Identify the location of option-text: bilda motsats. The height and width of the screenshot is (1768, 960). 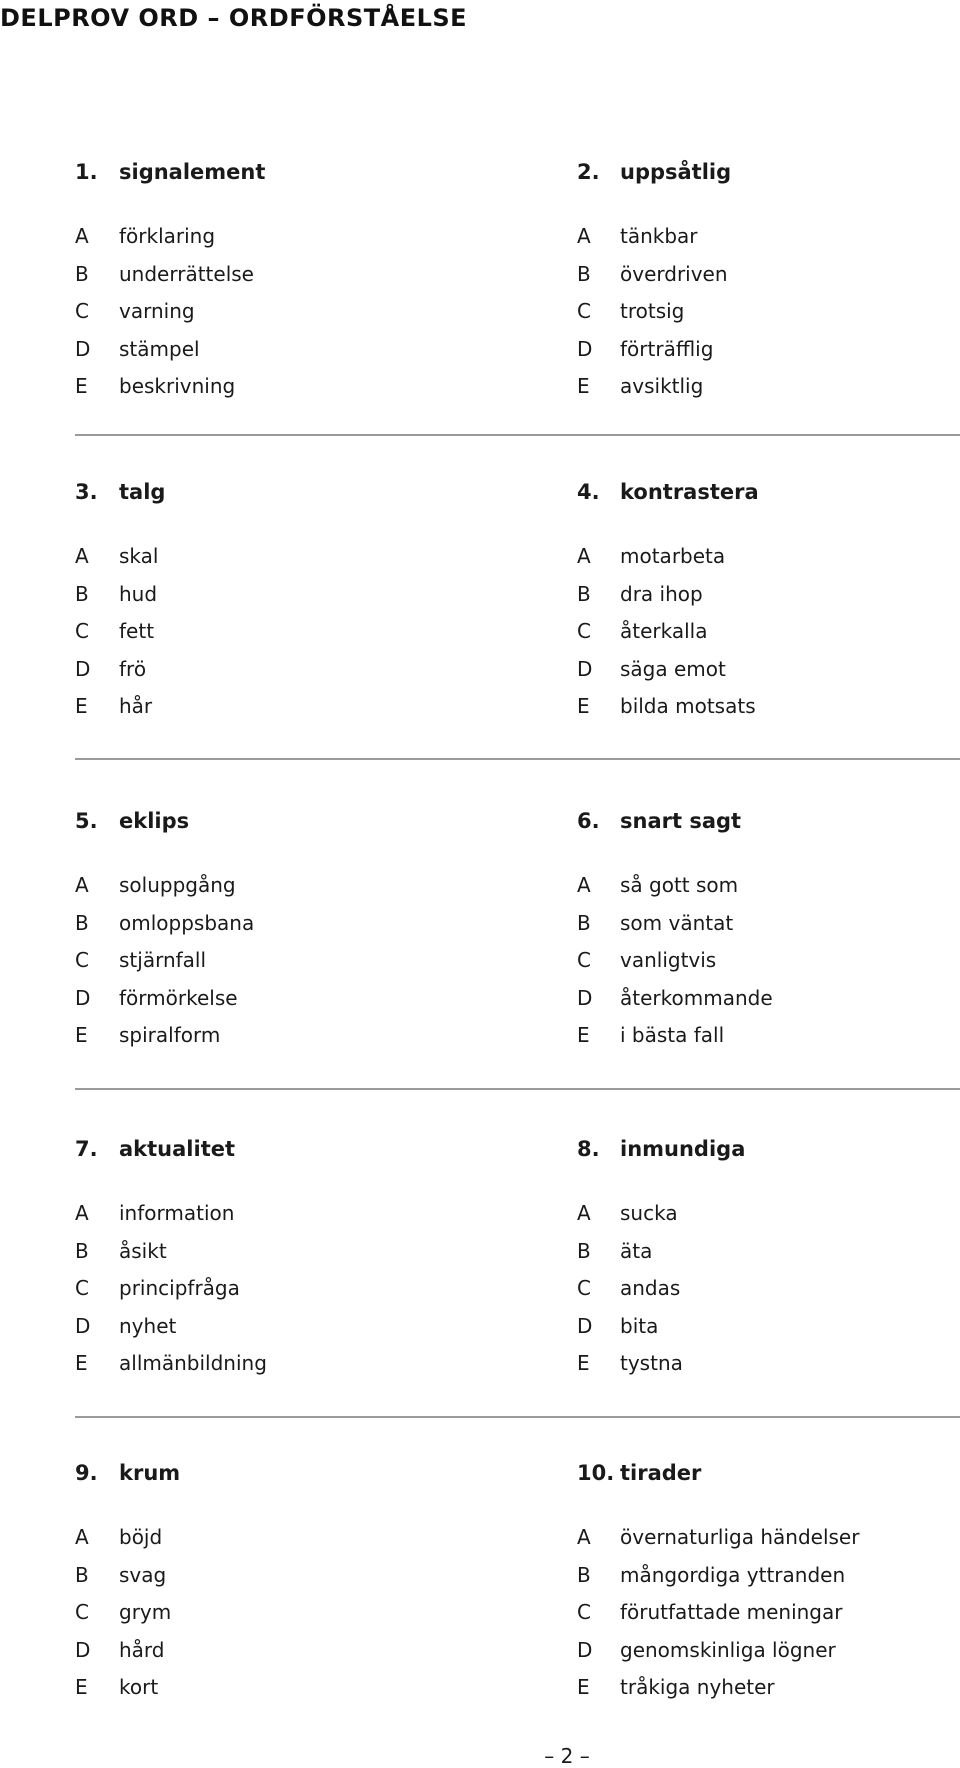
(688, 706).